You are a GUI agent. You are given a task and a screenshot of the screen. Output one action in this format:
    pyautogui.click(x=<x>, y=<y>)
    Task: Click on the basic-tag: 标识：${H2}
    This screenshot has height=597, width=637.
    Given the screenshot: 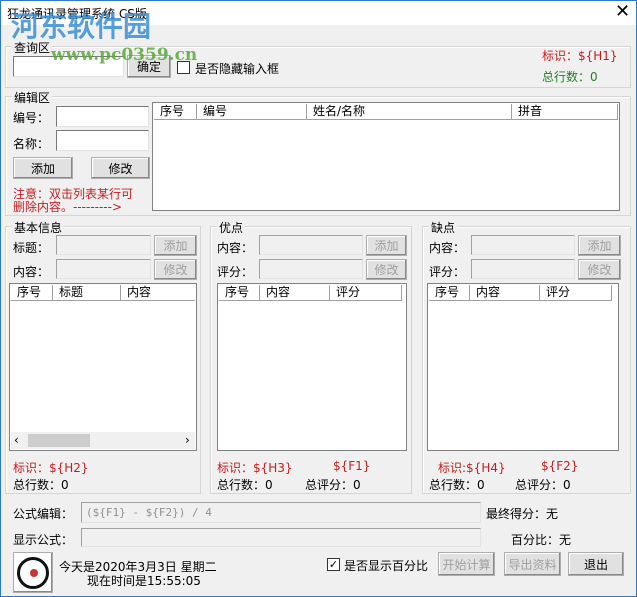 What is the action you would take?
    pyautogui.click(x=51, y=468)
    